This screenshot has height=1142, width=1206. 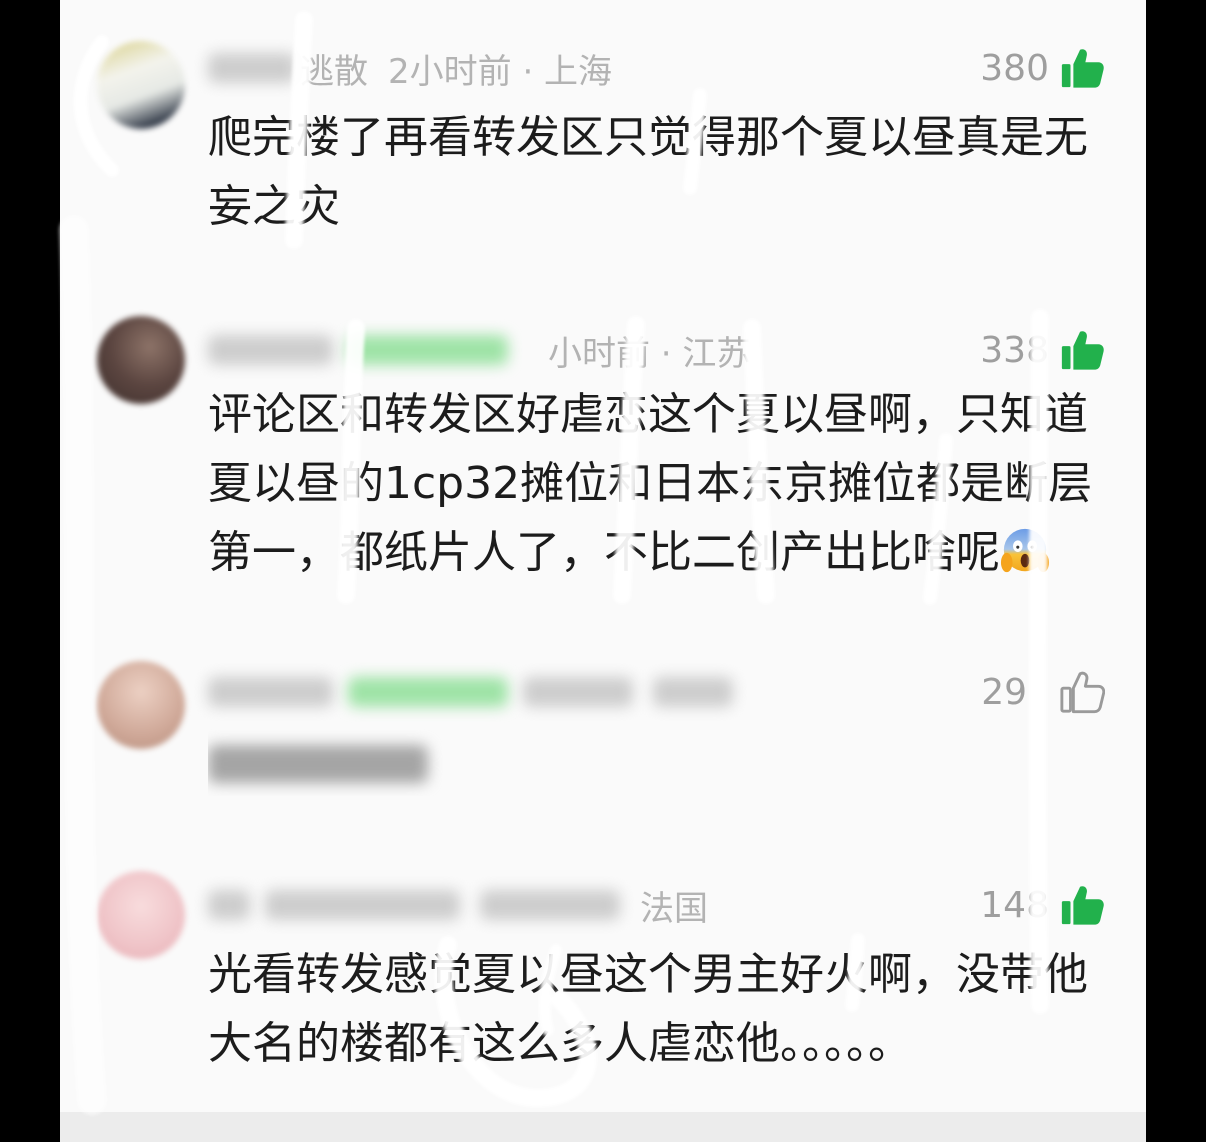 What do you see at coordinates (604, 552) in the screenshot?
I see `comment-line-text: 第一，都纸片人了，不比二创产出比啥呢` at bounding box center [604, 552].